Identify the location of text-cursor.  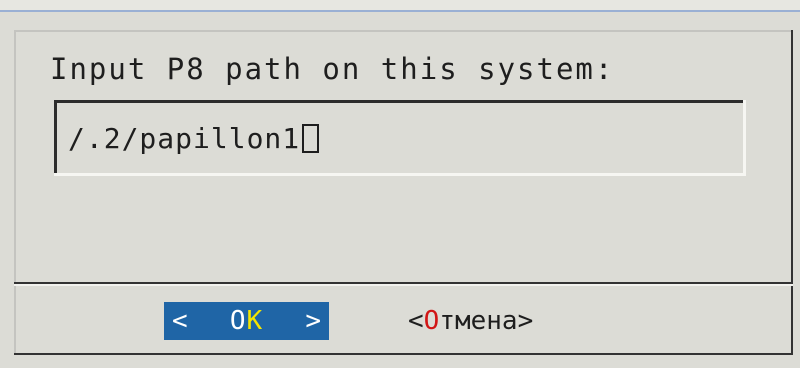
(311, 138).